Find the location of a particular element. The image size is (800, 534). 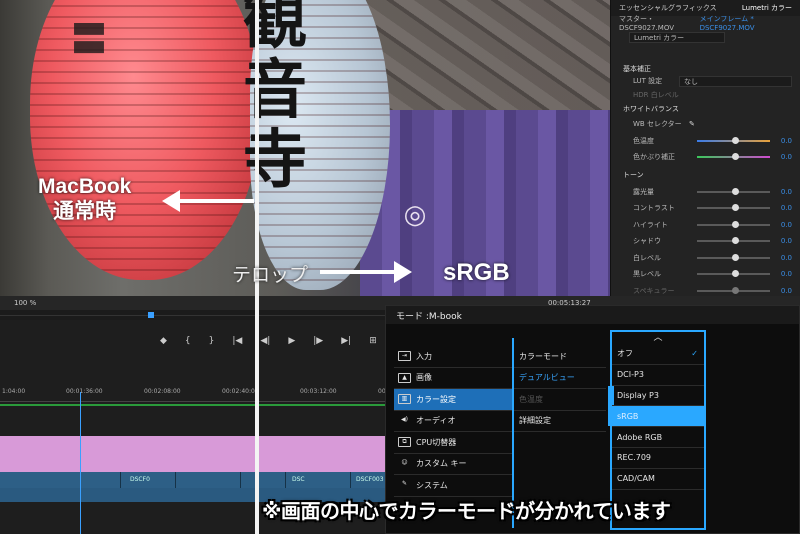

arrow-right is located at coordinates (366, 272).